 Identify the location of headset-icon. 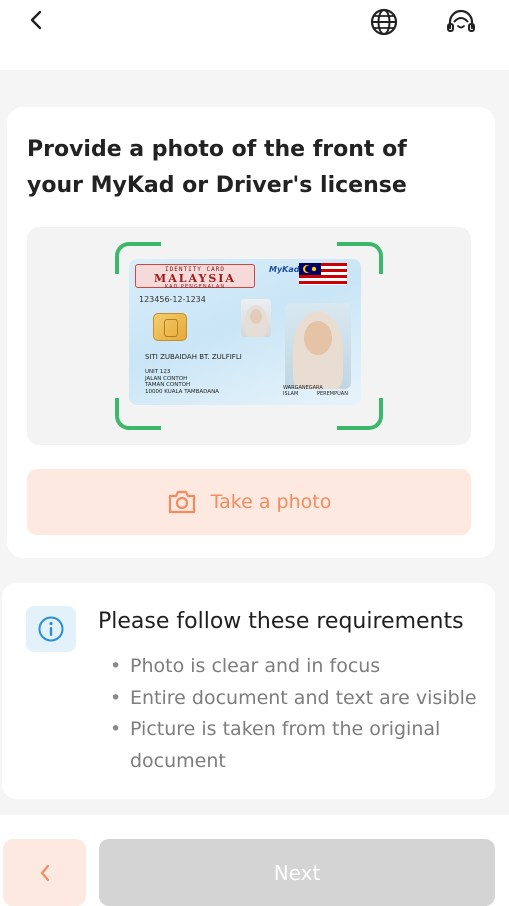
(461, 20).